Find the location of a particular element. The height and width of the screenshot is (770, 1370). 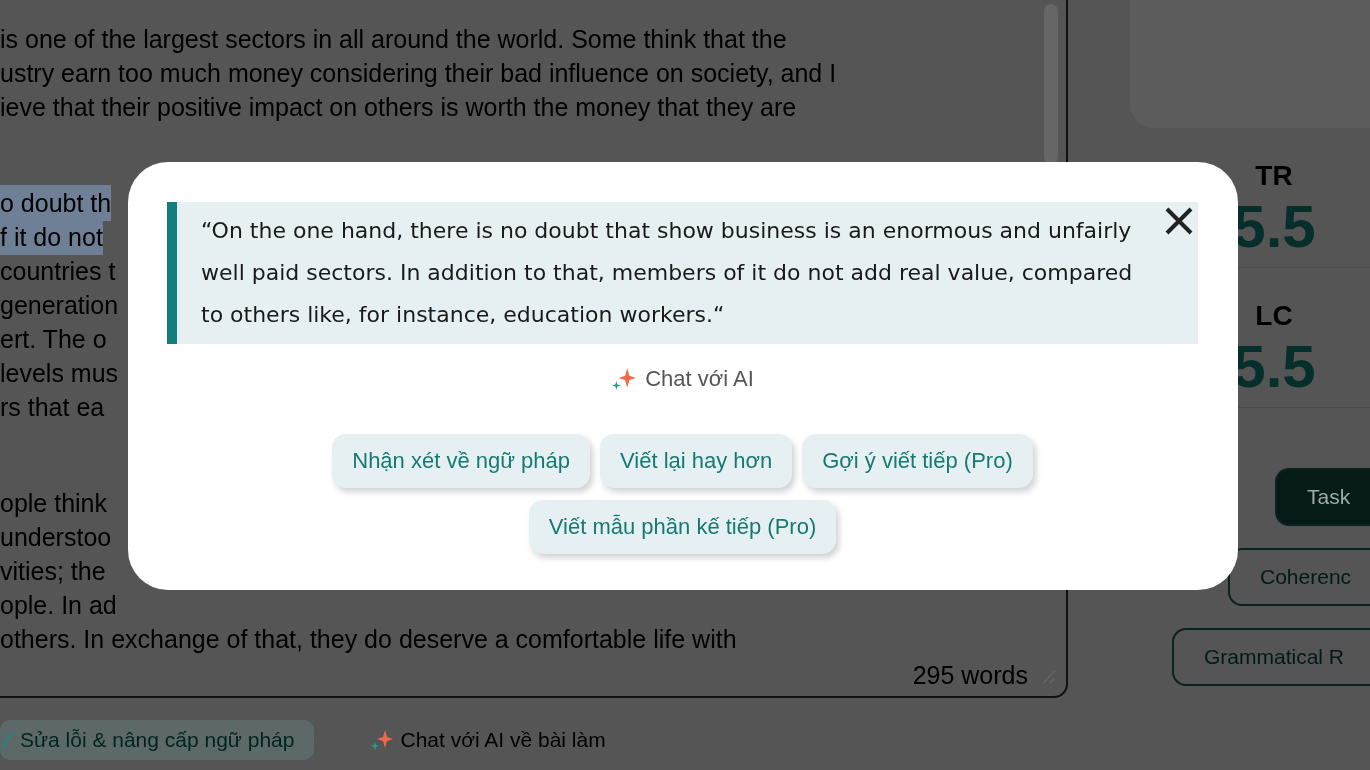

suggestion-button: Viết mẫu phần kế tiếp (Pro) is located at coordinates (682, 527).